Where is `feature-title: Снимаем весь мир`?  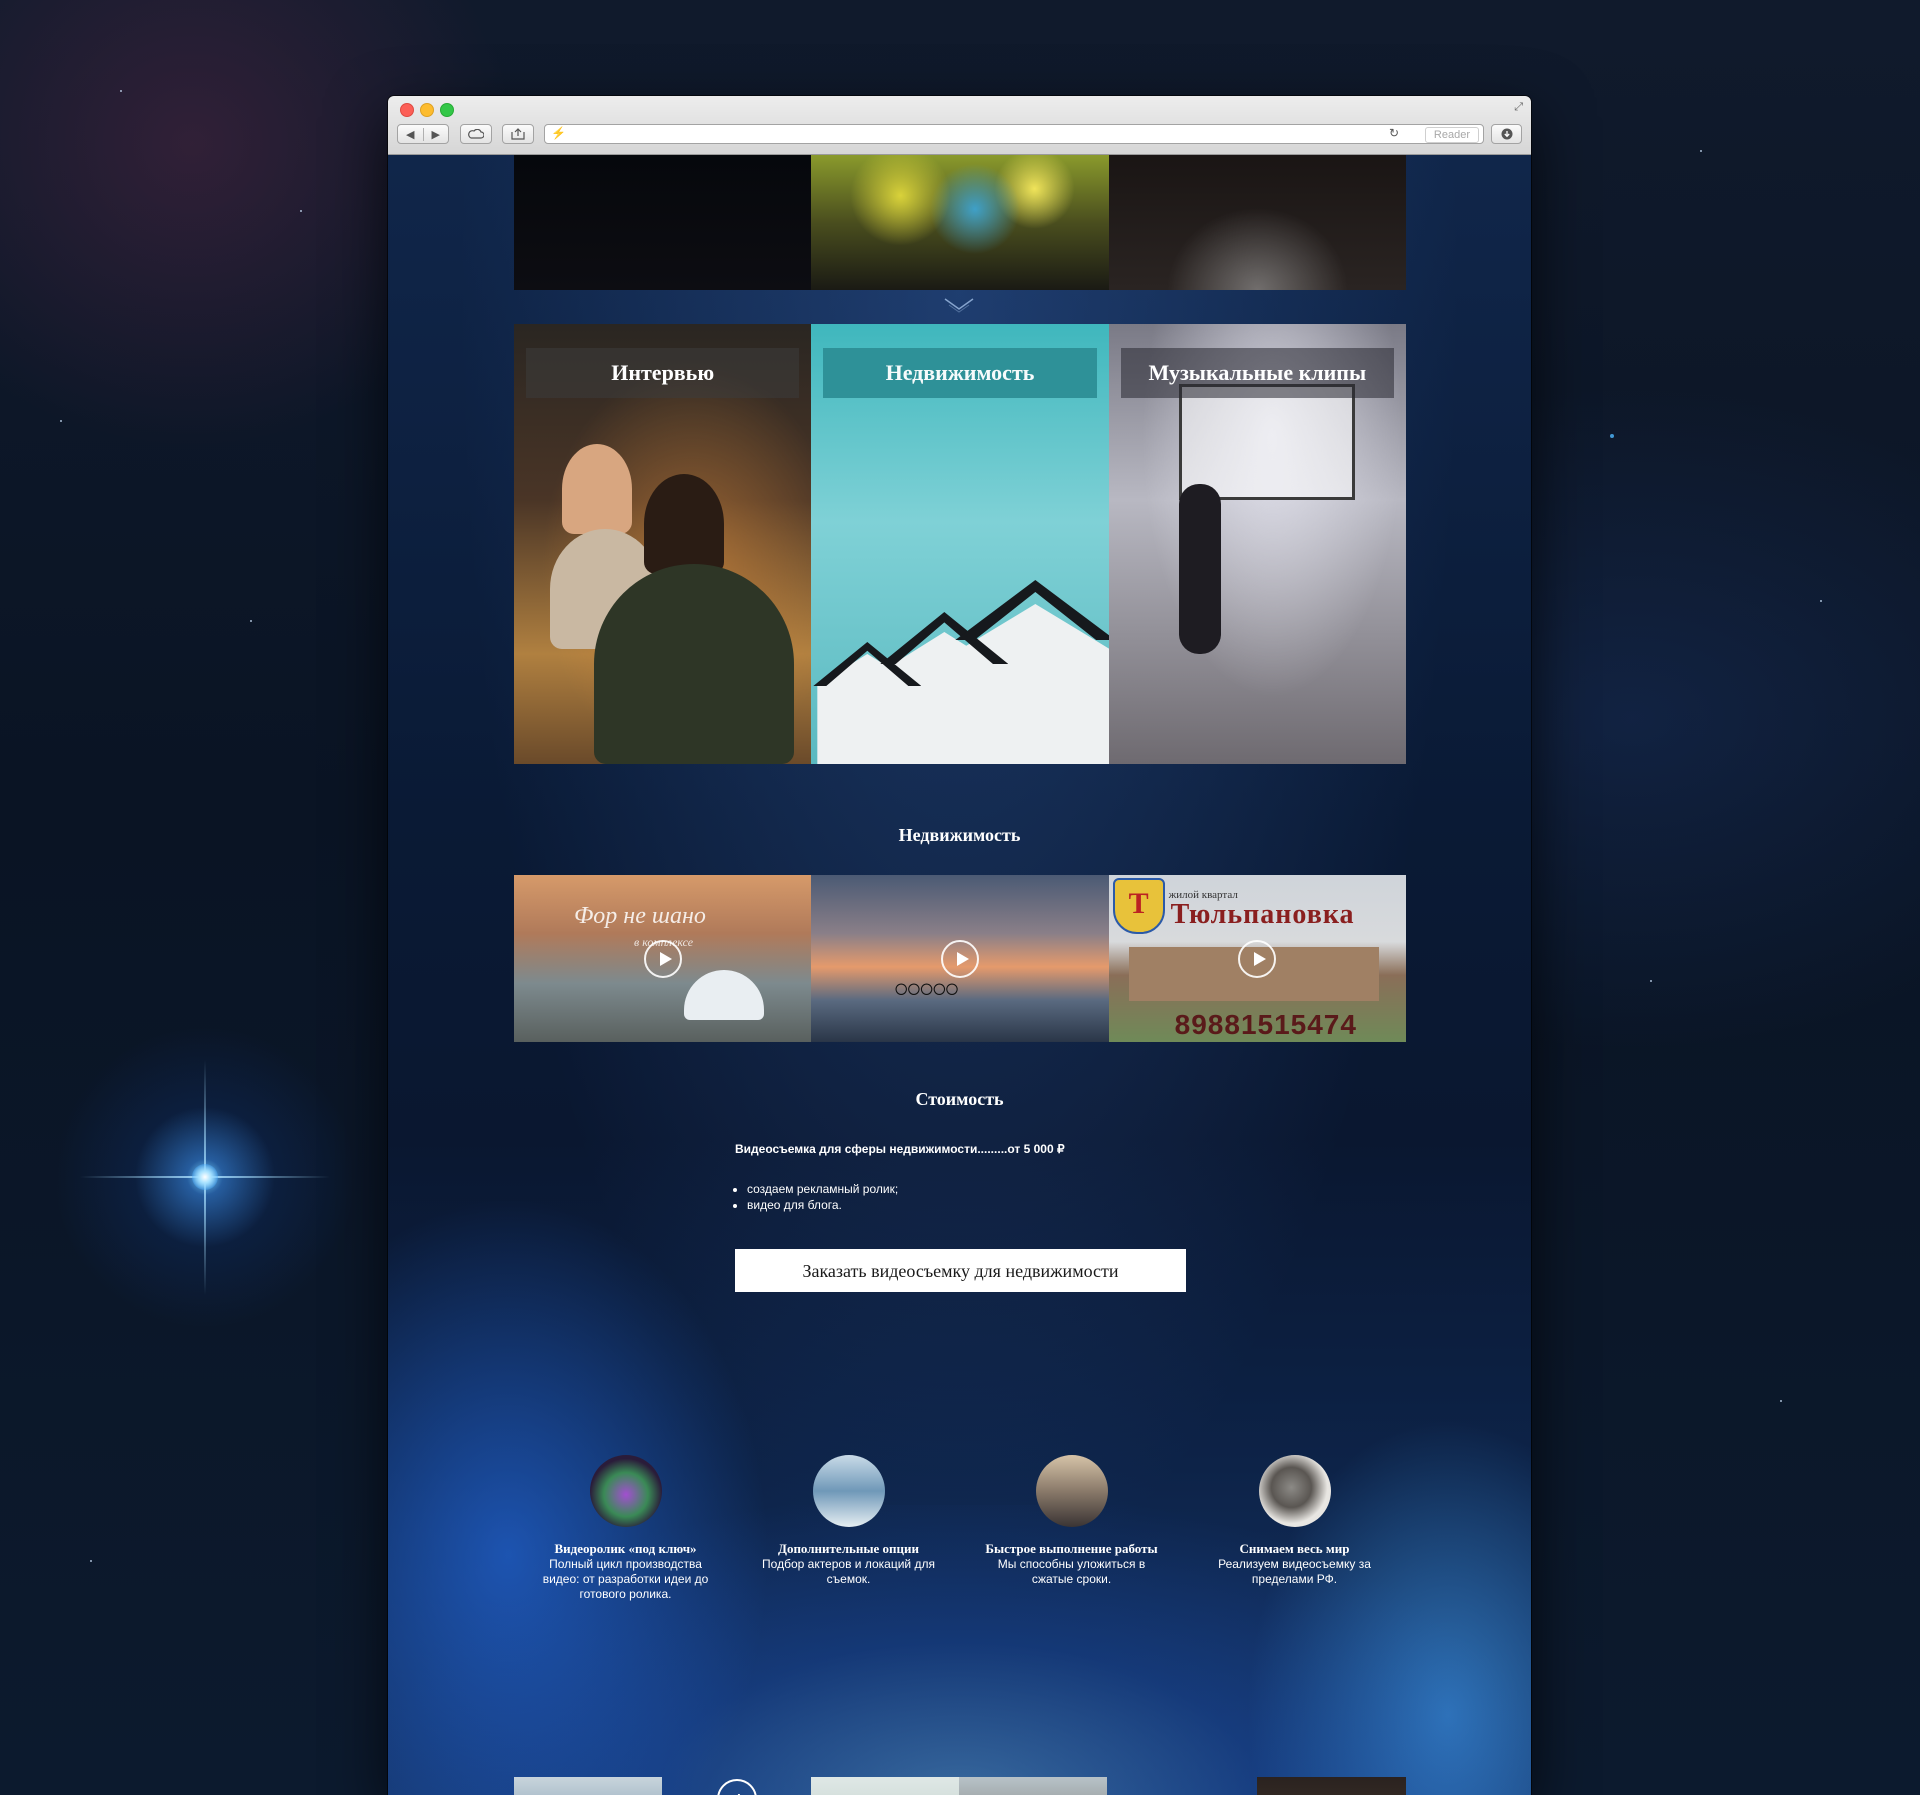
feature-title: Снимаем весь мир is located at coordinates (1294, 1548).